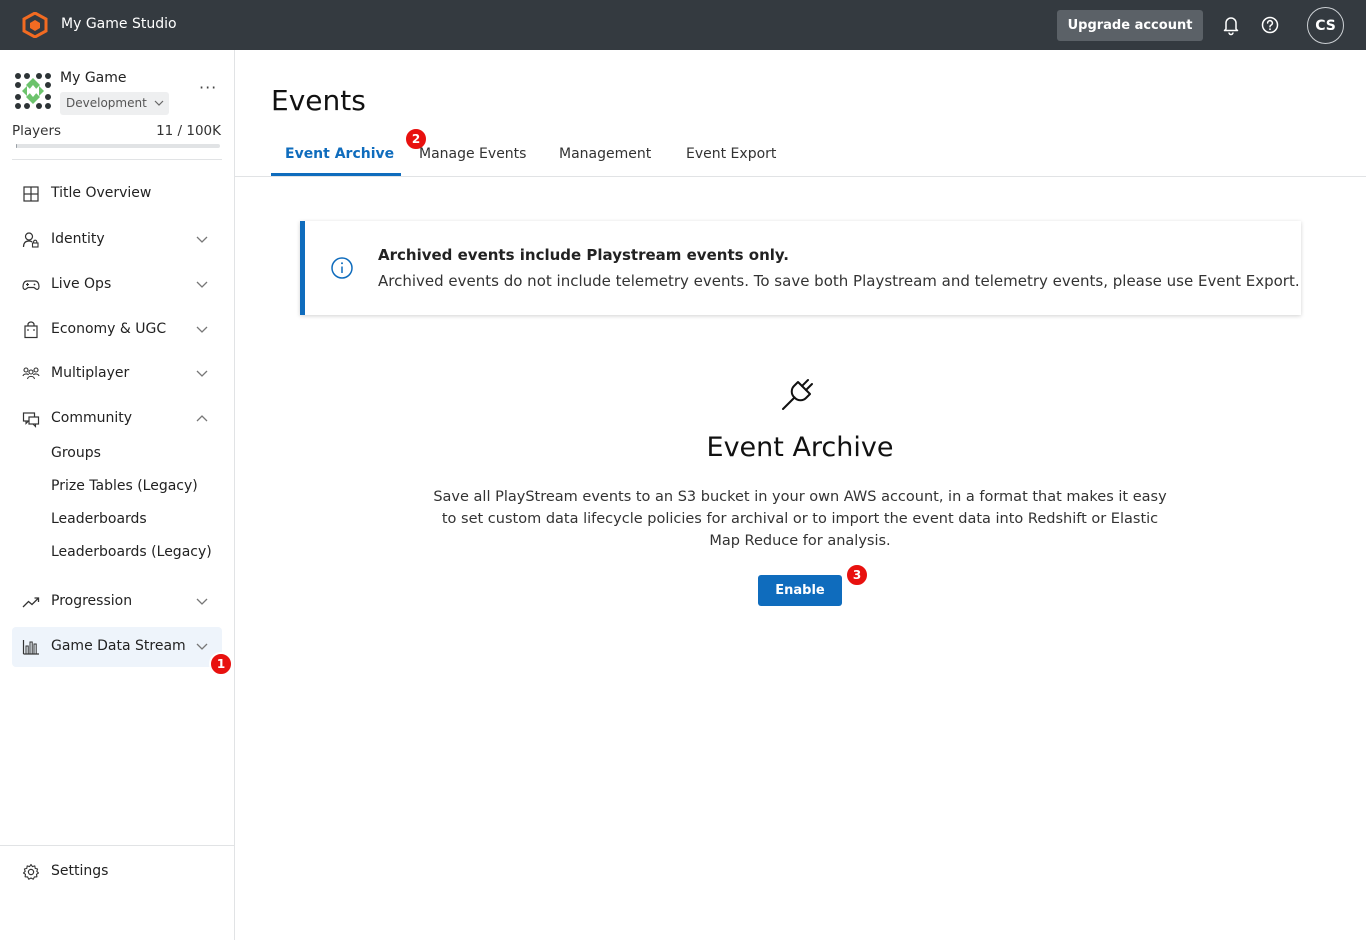 This screenshot has width=1366, height=940. Describe the element at coordinates (336, 174) in the screenshot. I see `active-tab-indicator` at that location.